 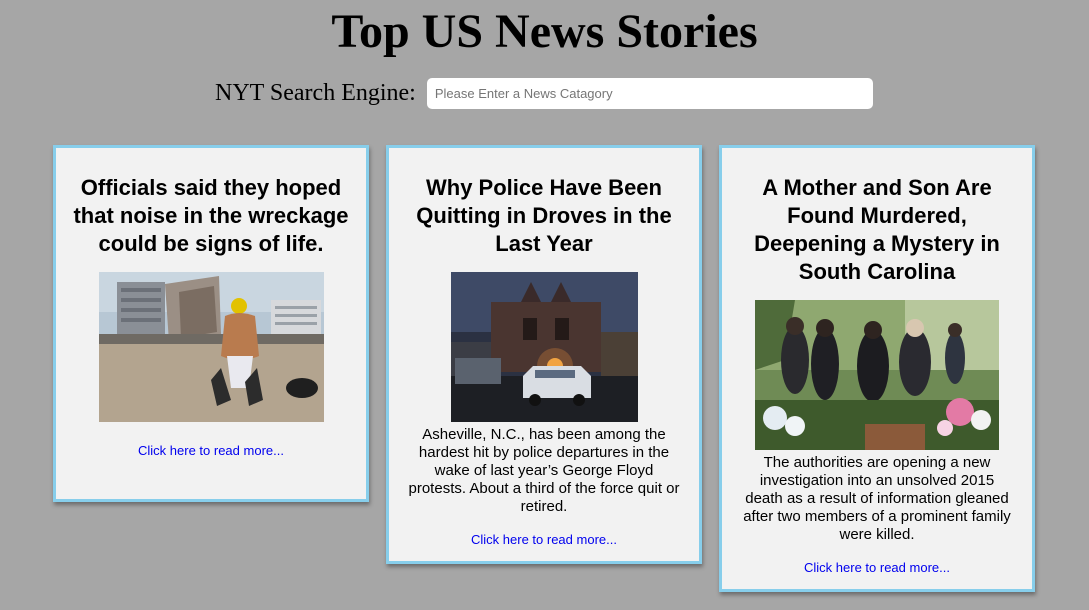 I want to click on search-label: NYT Search Engine:, so click(x=315, y=93).